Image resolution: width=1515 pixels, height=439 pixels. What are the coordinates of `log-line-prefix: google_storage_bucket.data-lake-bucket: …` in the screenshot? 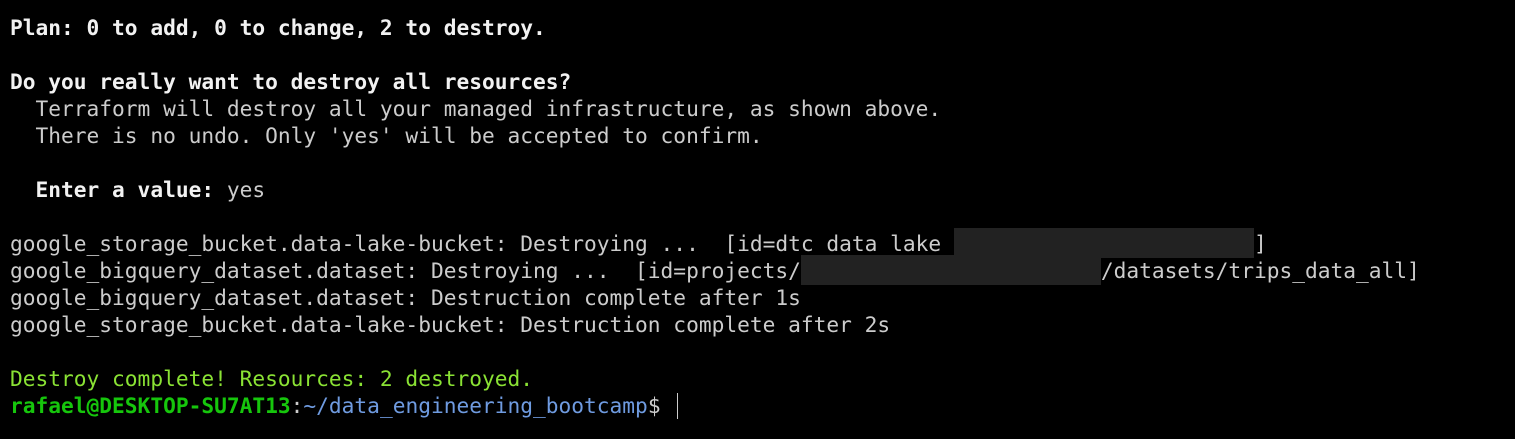 It's located at (482, 243).